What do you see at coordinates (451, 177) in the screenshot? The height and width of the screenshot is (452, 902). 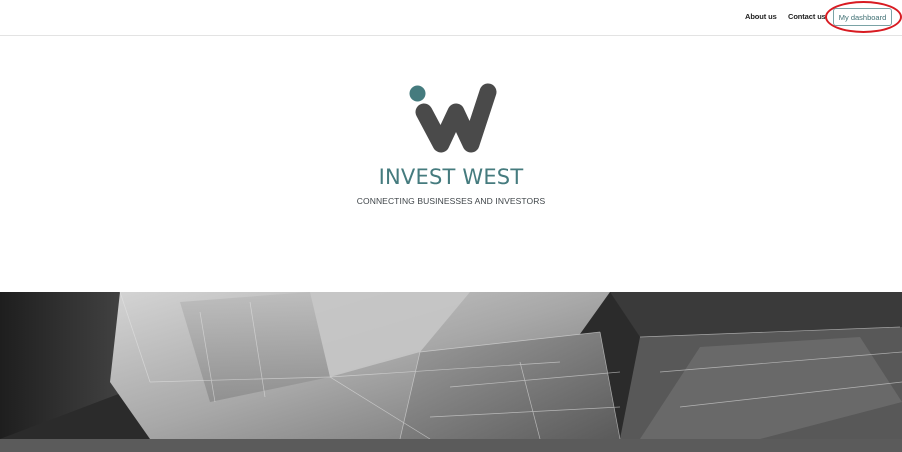 I see `brand-name: INVEST WEST` at bounding box center [451, 177].